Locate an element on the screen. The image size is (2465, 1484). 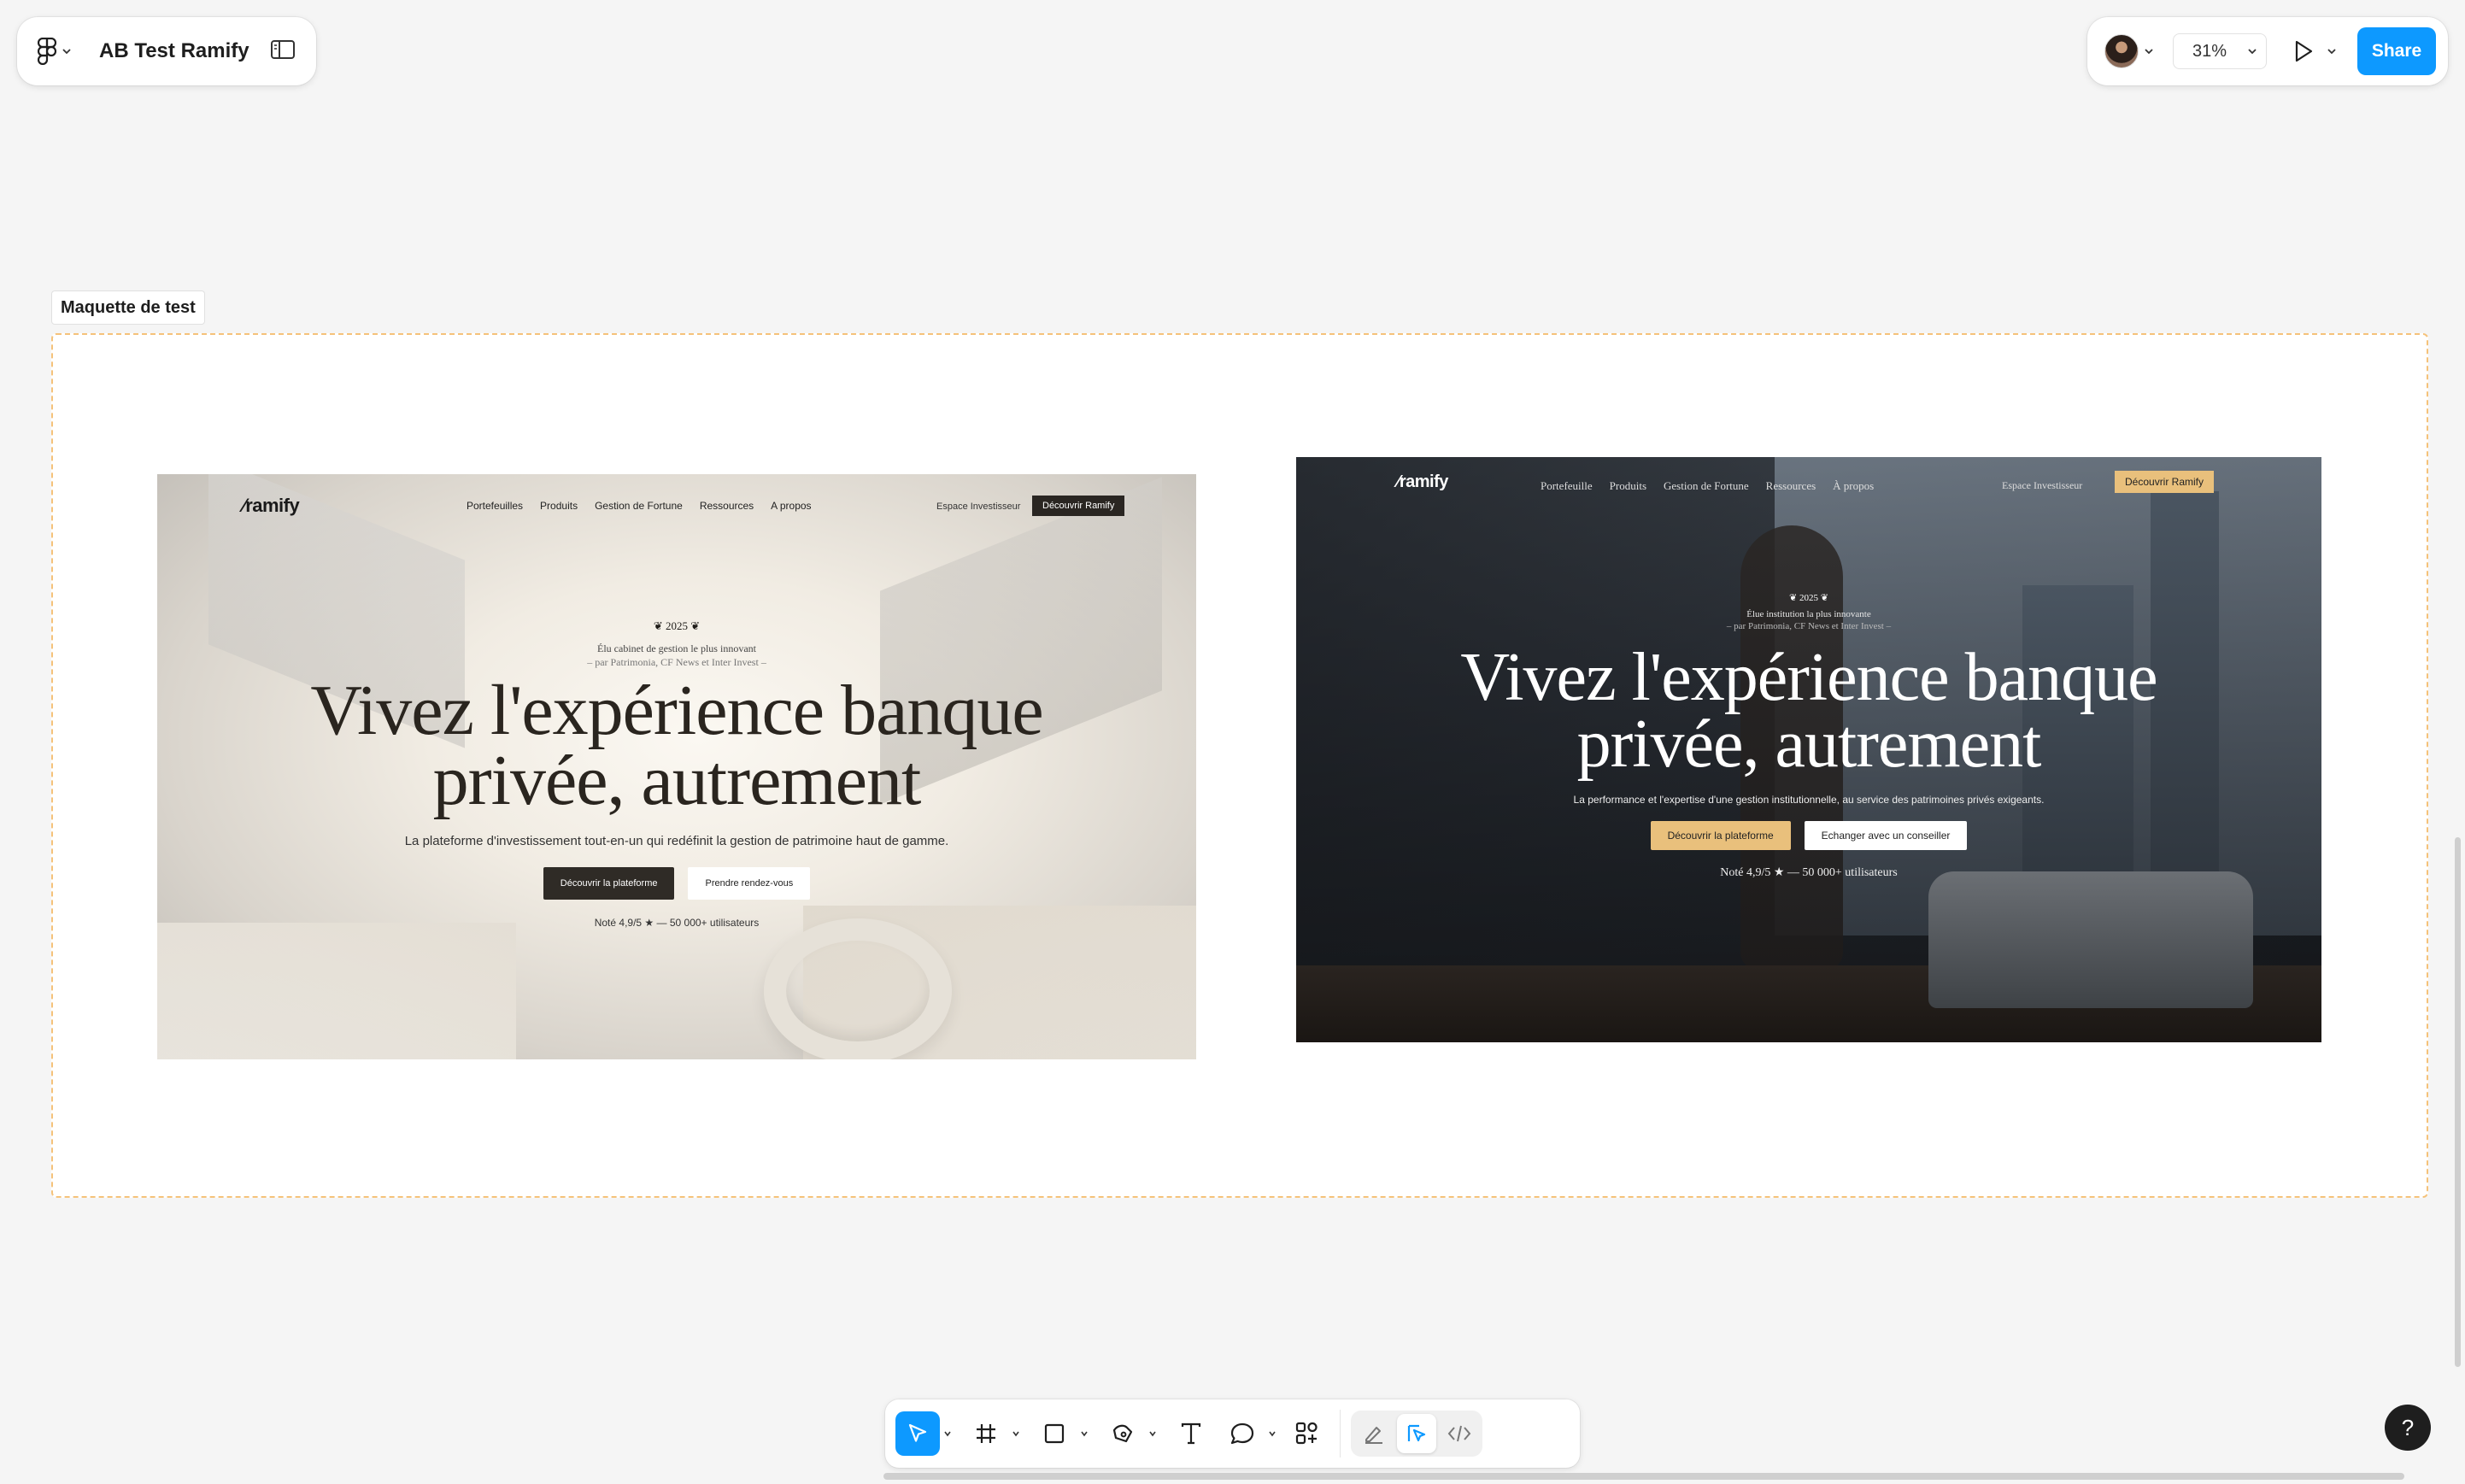
file-toolbar: AB Test Ramify is located at coordinates (167, 51).